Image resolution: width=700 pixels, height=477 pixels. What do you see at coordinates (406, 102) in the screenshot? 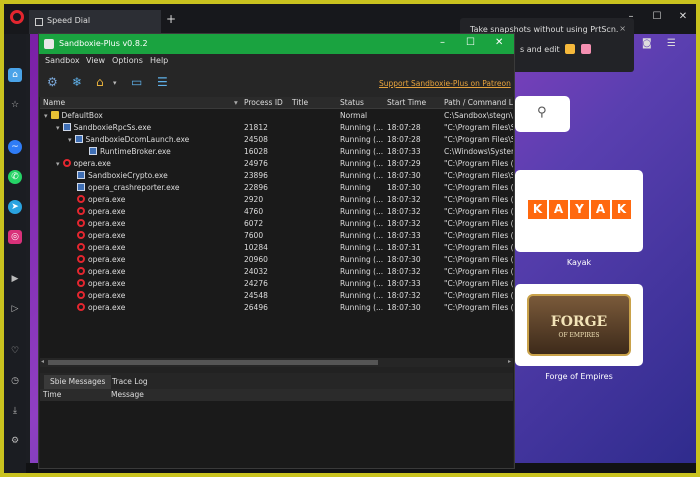
I see `column-start-time: Start Time` at bounding box center [406, 102].